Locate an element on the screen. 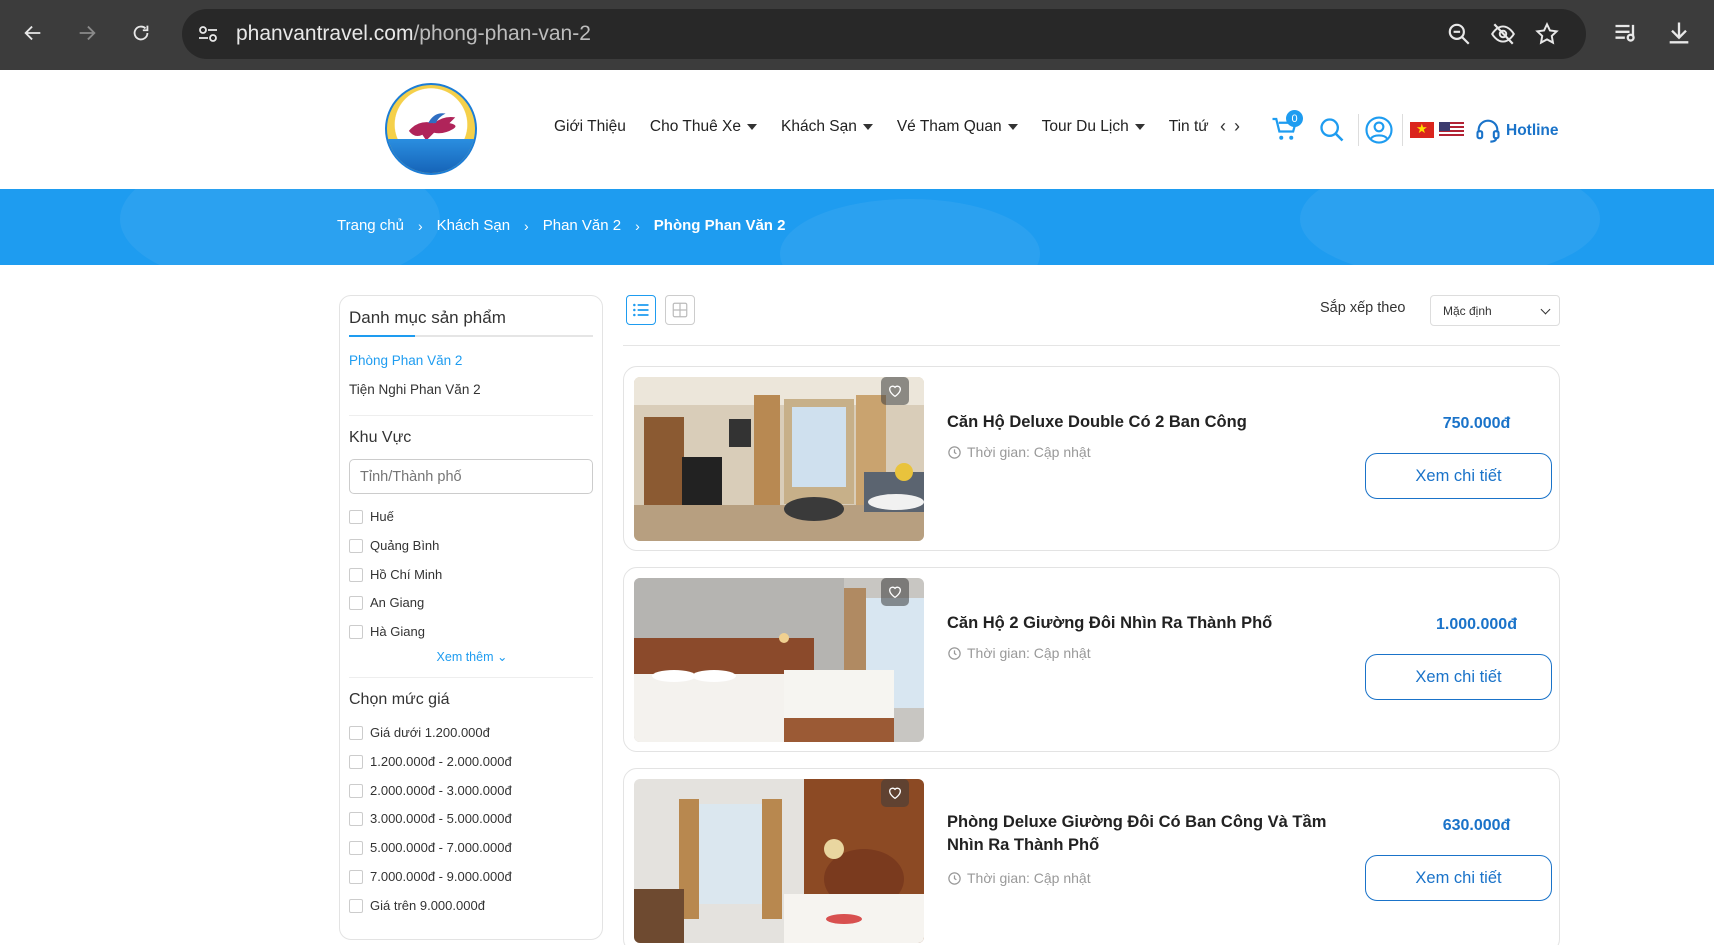 The height and width of the screenshot is (945, 1714). breadcrumb-phan-van-2: Phan Văn 2 is located at coordinates (582, 225).